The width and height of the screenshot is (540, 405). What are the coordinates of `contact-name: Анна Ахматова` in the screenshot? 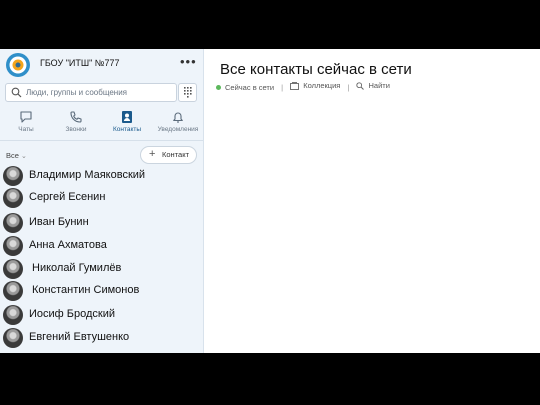 It's located at (68, 245).